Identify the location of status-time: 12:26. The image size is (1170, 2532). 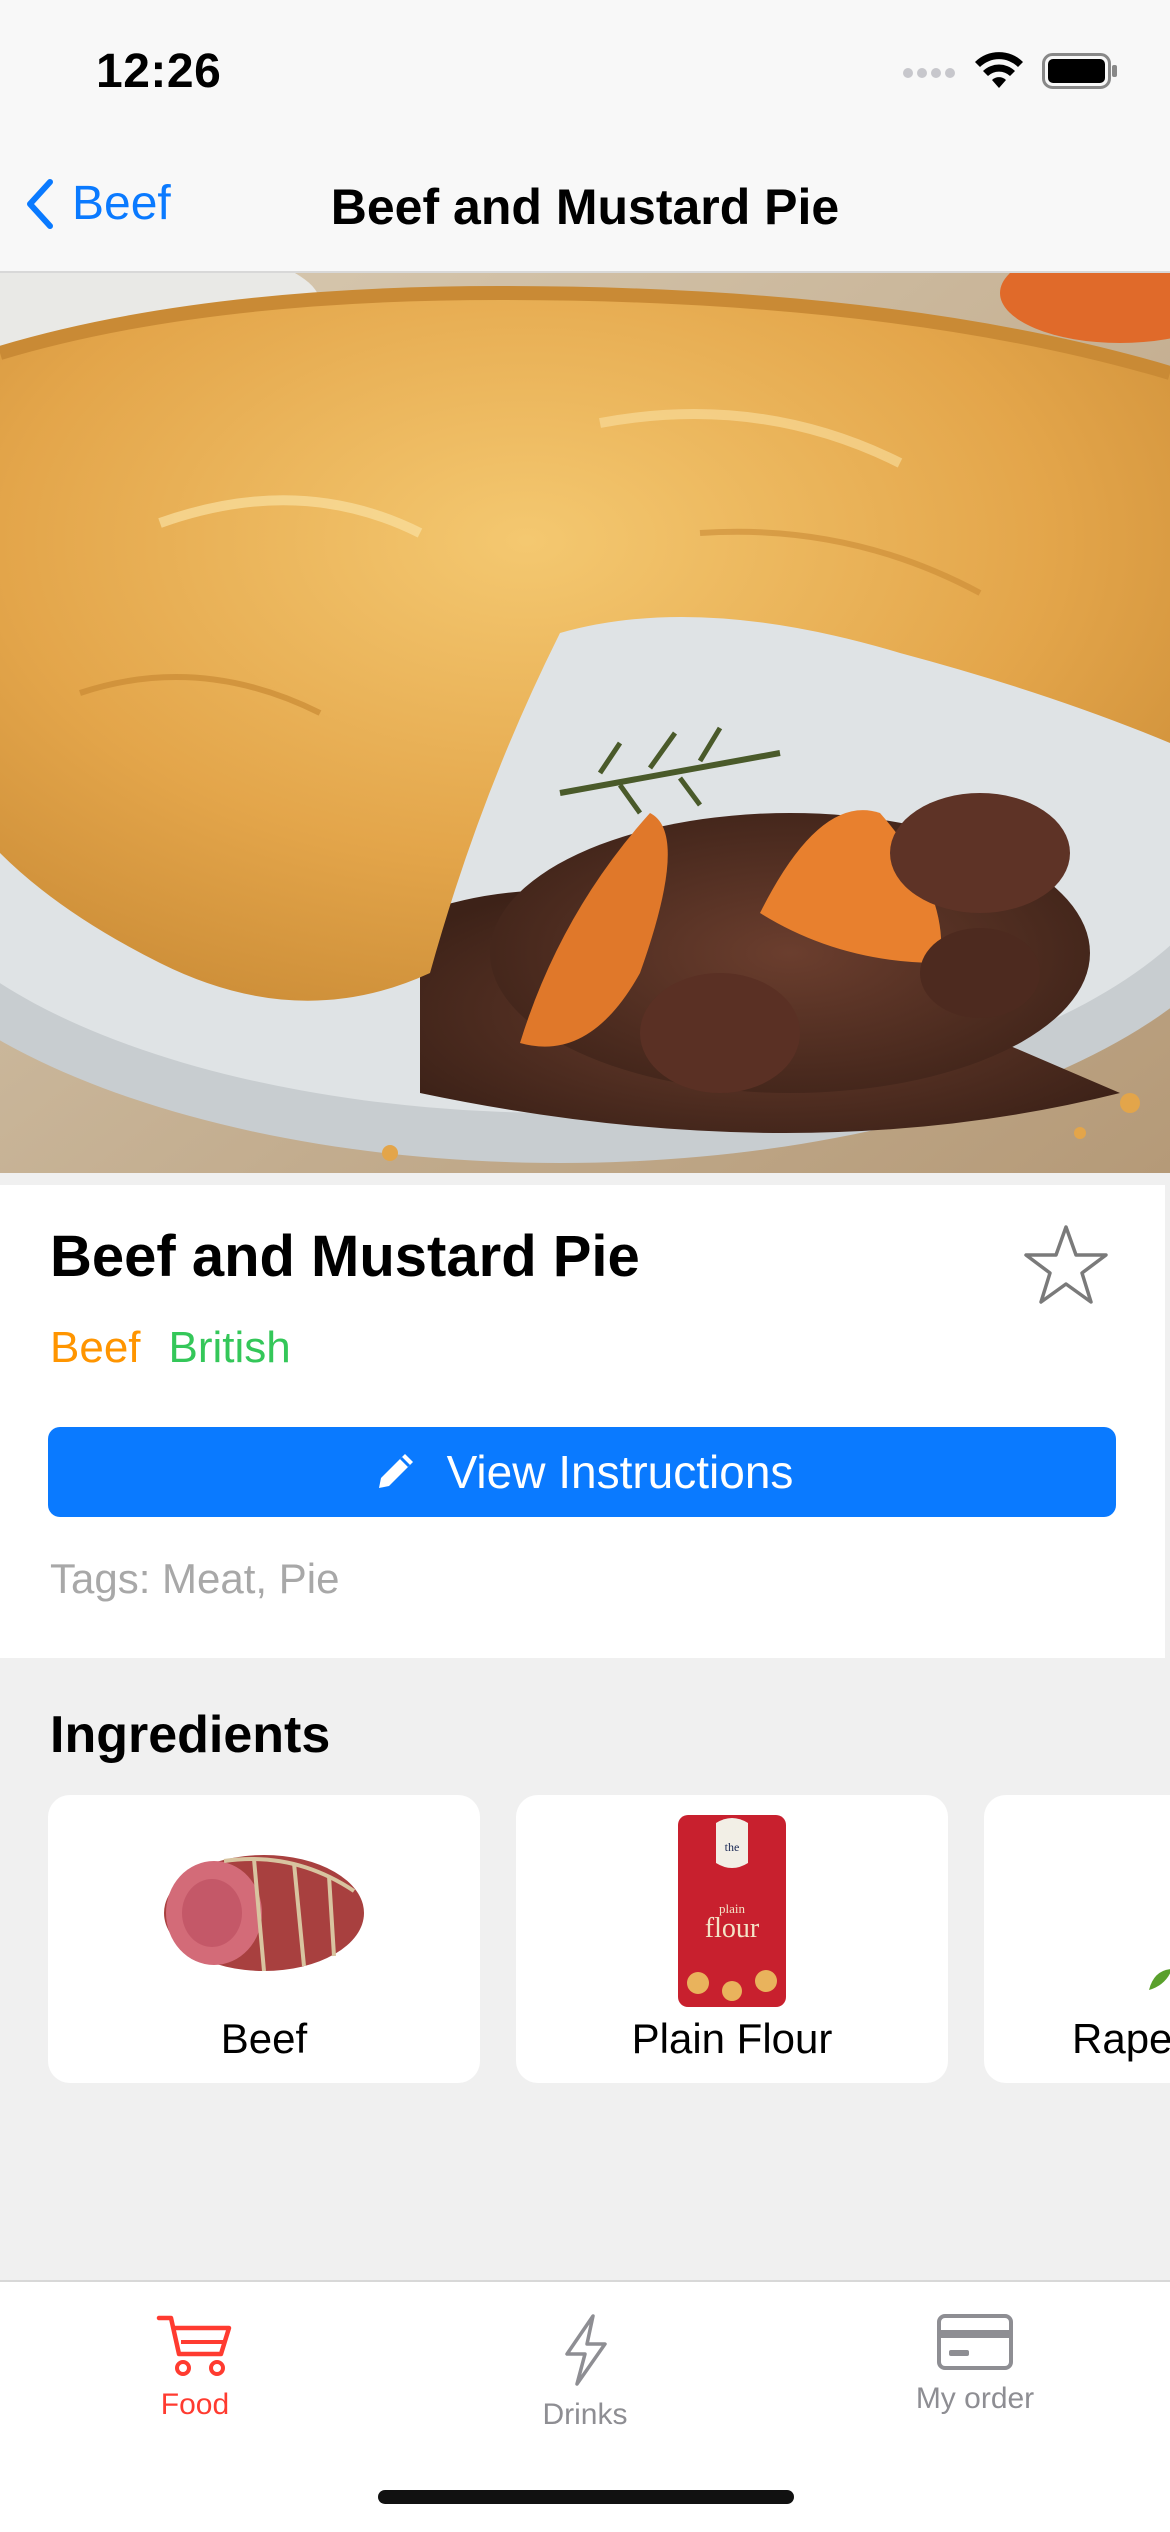
(159, 71).